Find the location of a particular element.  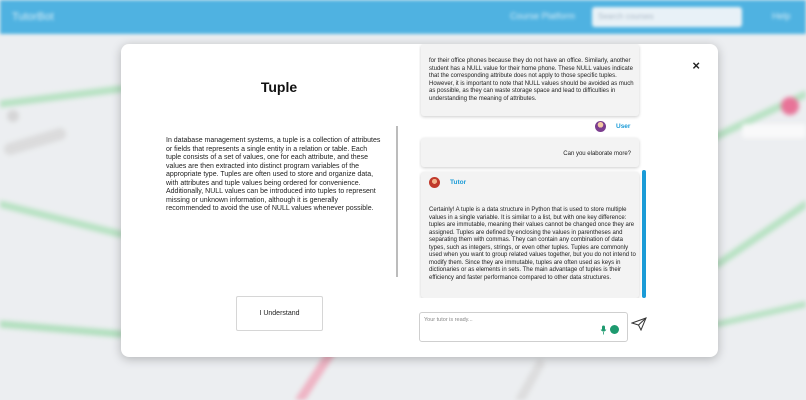

message-text: Can you elaborate more? is located at coordinates (597, 154).